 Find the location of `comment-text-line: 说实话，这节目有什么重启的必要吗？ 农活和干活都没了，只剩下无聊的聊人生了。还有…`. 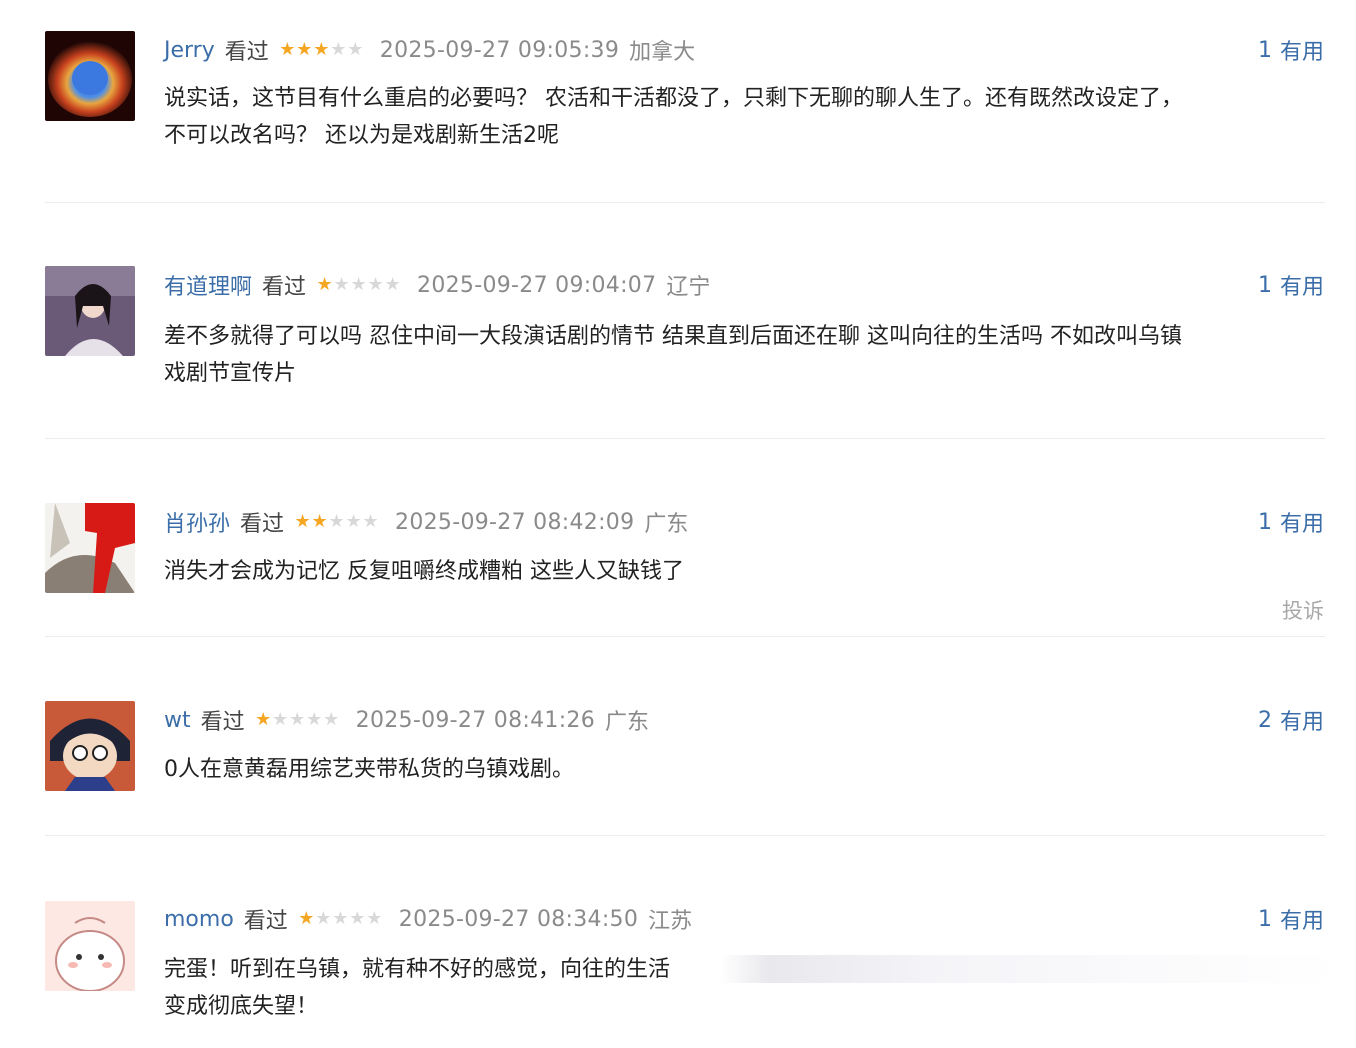

comment-text-line: 说实话，这节目有什么重启的必要吗？ 农活和干活都没了，只剩下无聊的聊人生了。还有… is located at coordinates (673, 98).